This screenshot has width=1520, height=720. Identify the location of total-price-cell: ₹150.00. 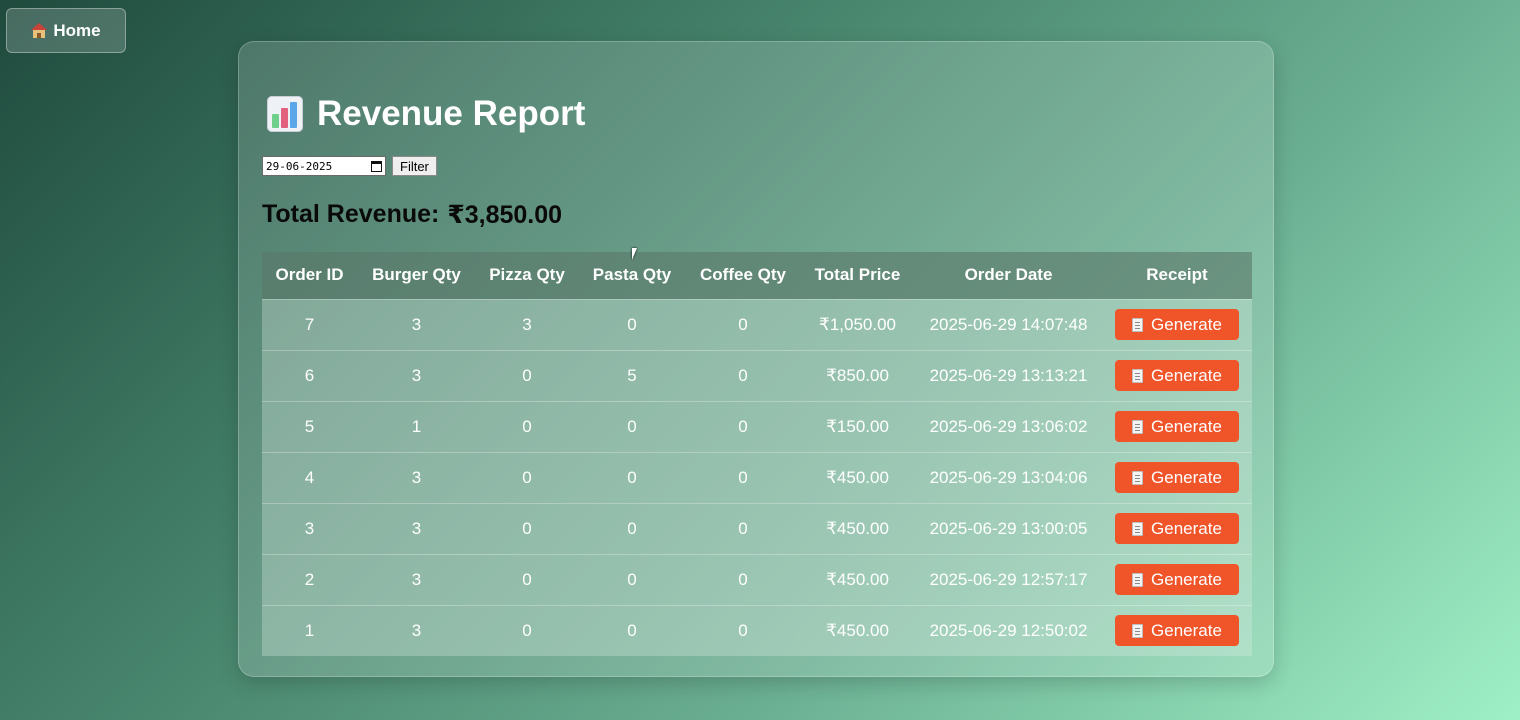
(857, 426).